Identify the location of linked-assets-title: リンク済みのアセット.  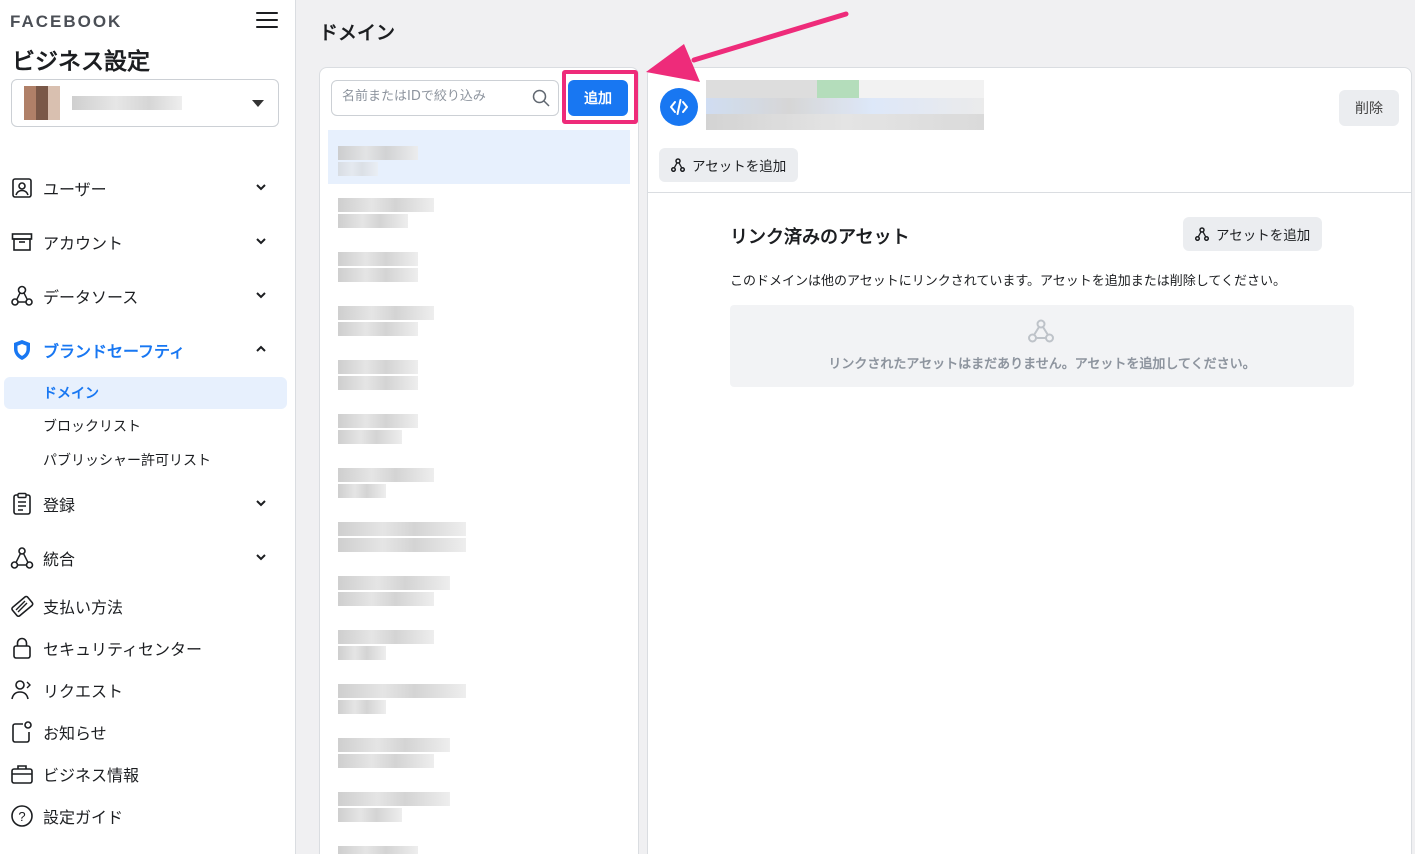
(820, 237).